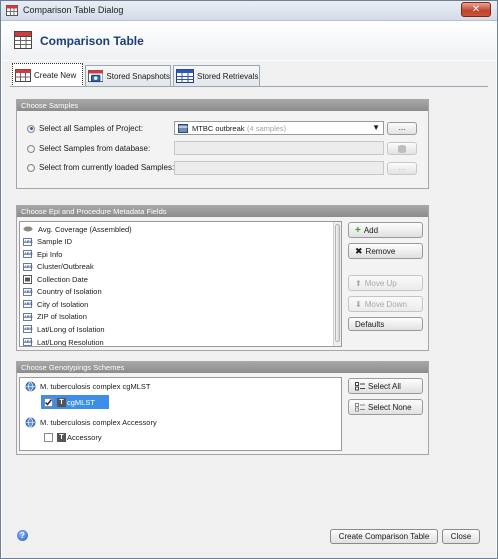  What do you see at coordinates (358, 283) in the screenshot?
I see `arrow-up-icon: ⬆` at bounding box center [358, 283].